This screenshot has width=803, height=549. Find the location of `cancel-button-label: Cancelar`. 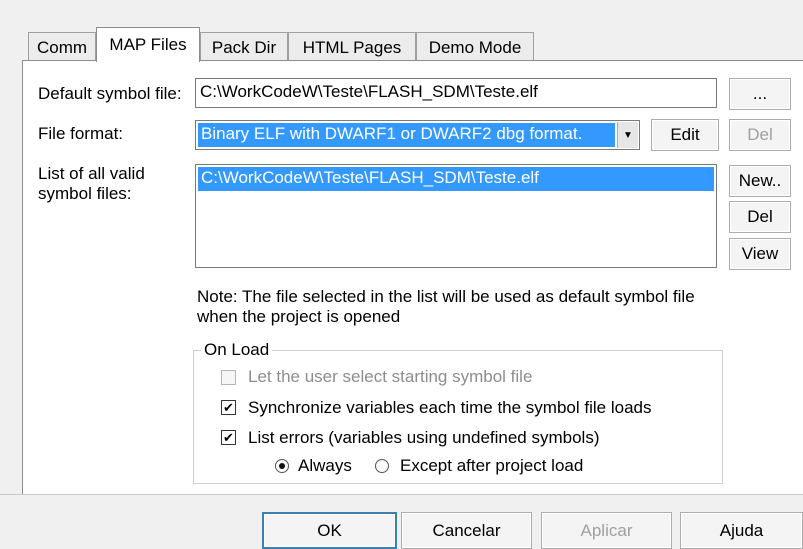

cancel-button-label: Cancelar is located at coordinates (466, 530).